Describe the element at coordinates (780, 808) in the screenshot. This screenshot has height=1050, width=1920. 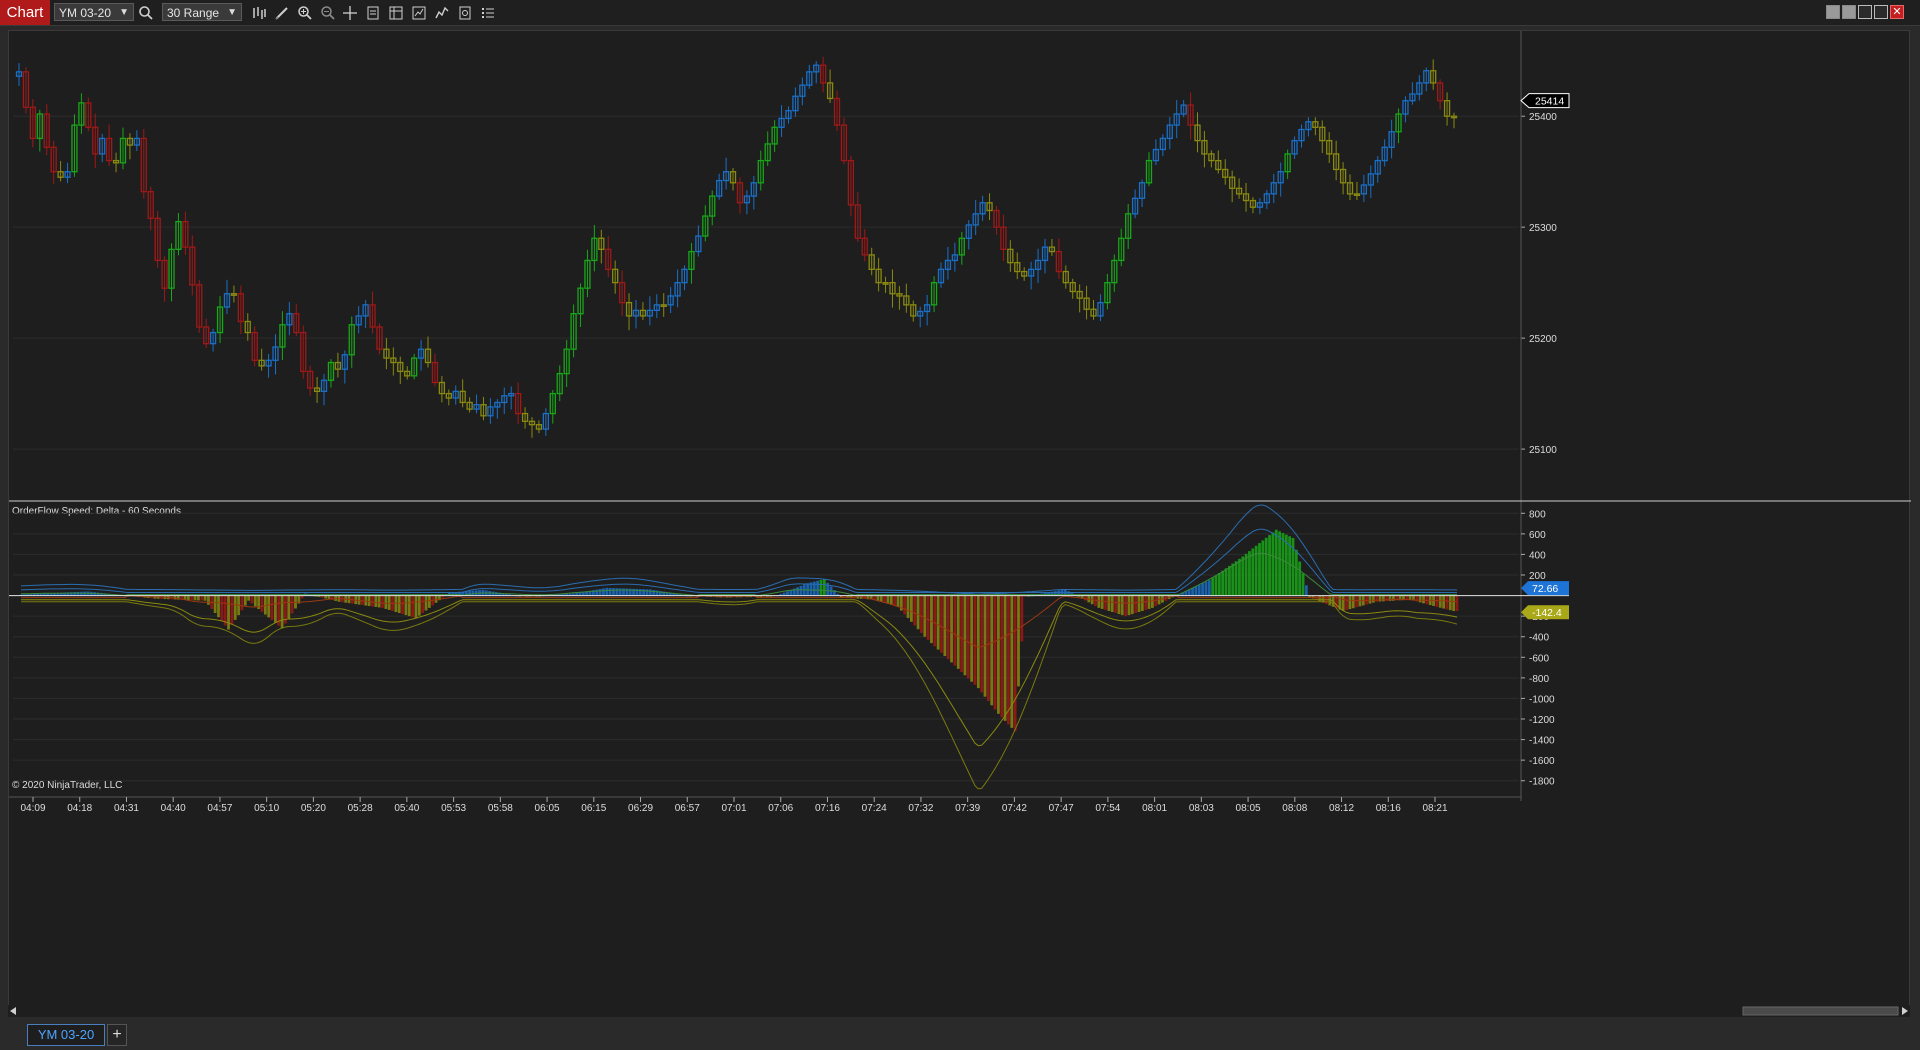
I see `time-tick-label: 07:06` at that location.